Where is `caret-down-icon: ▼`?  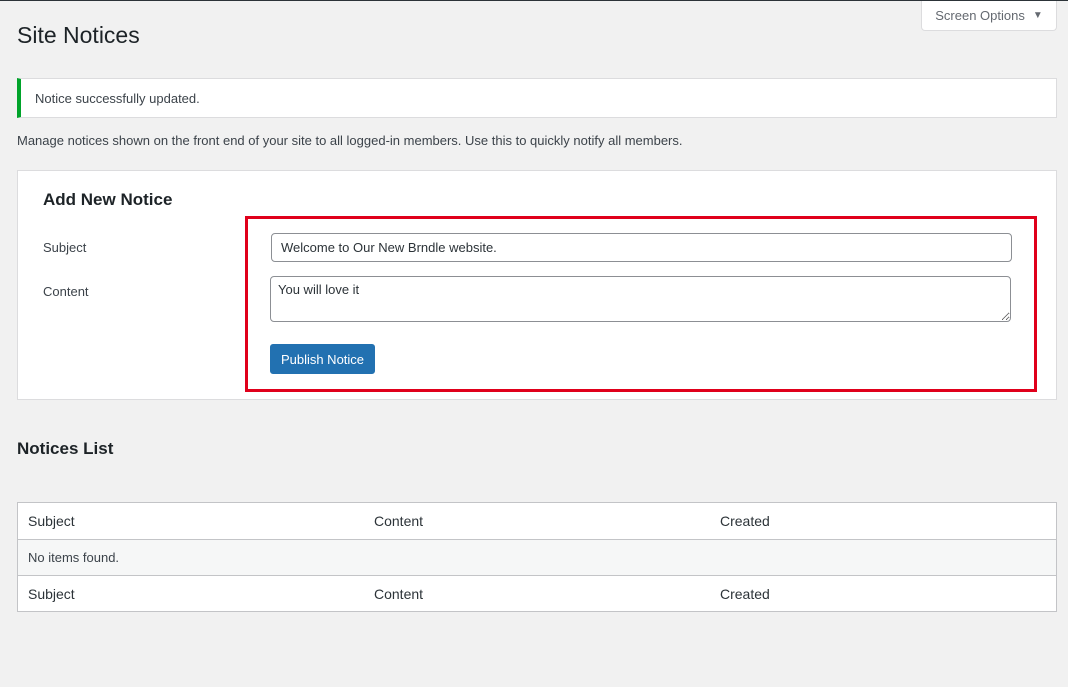 caret-down-icon: ▼ is located at coordinates (1037, 15).